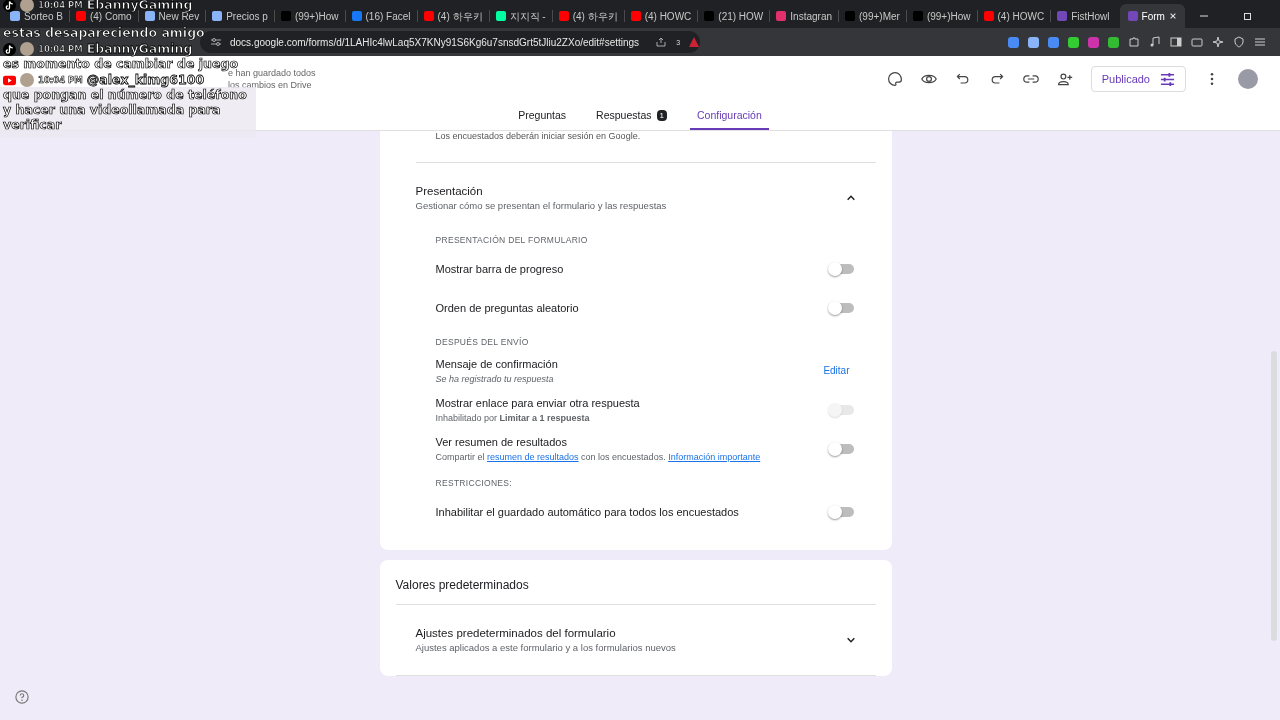  I want to click on browser-tab: Sorteo B, so click(36, 16).